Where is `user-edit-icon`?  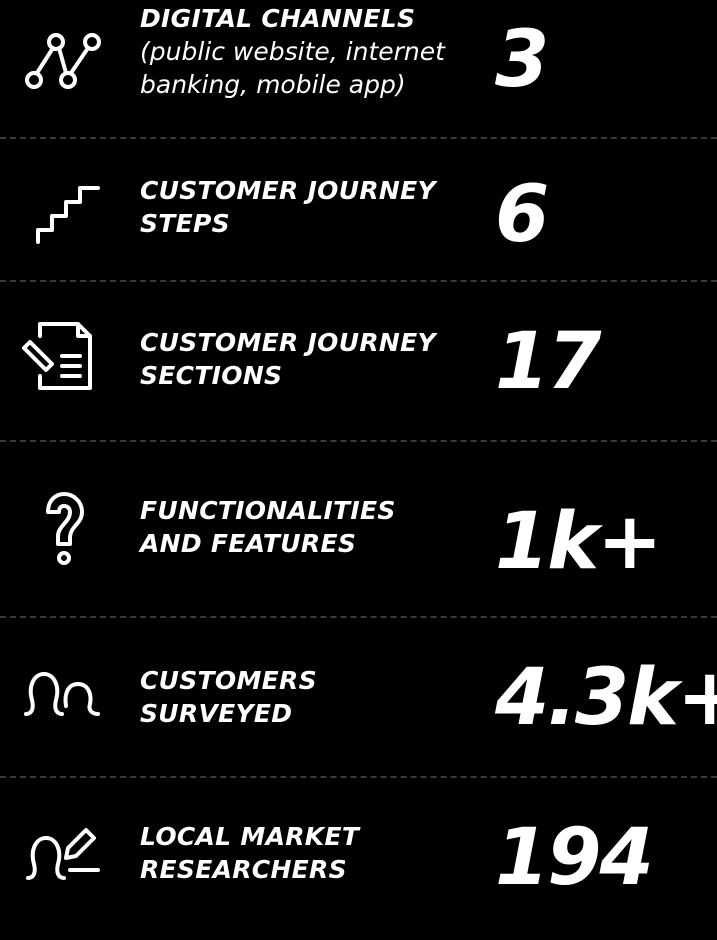 user-edit-icon is located at coordinates (62, 850).